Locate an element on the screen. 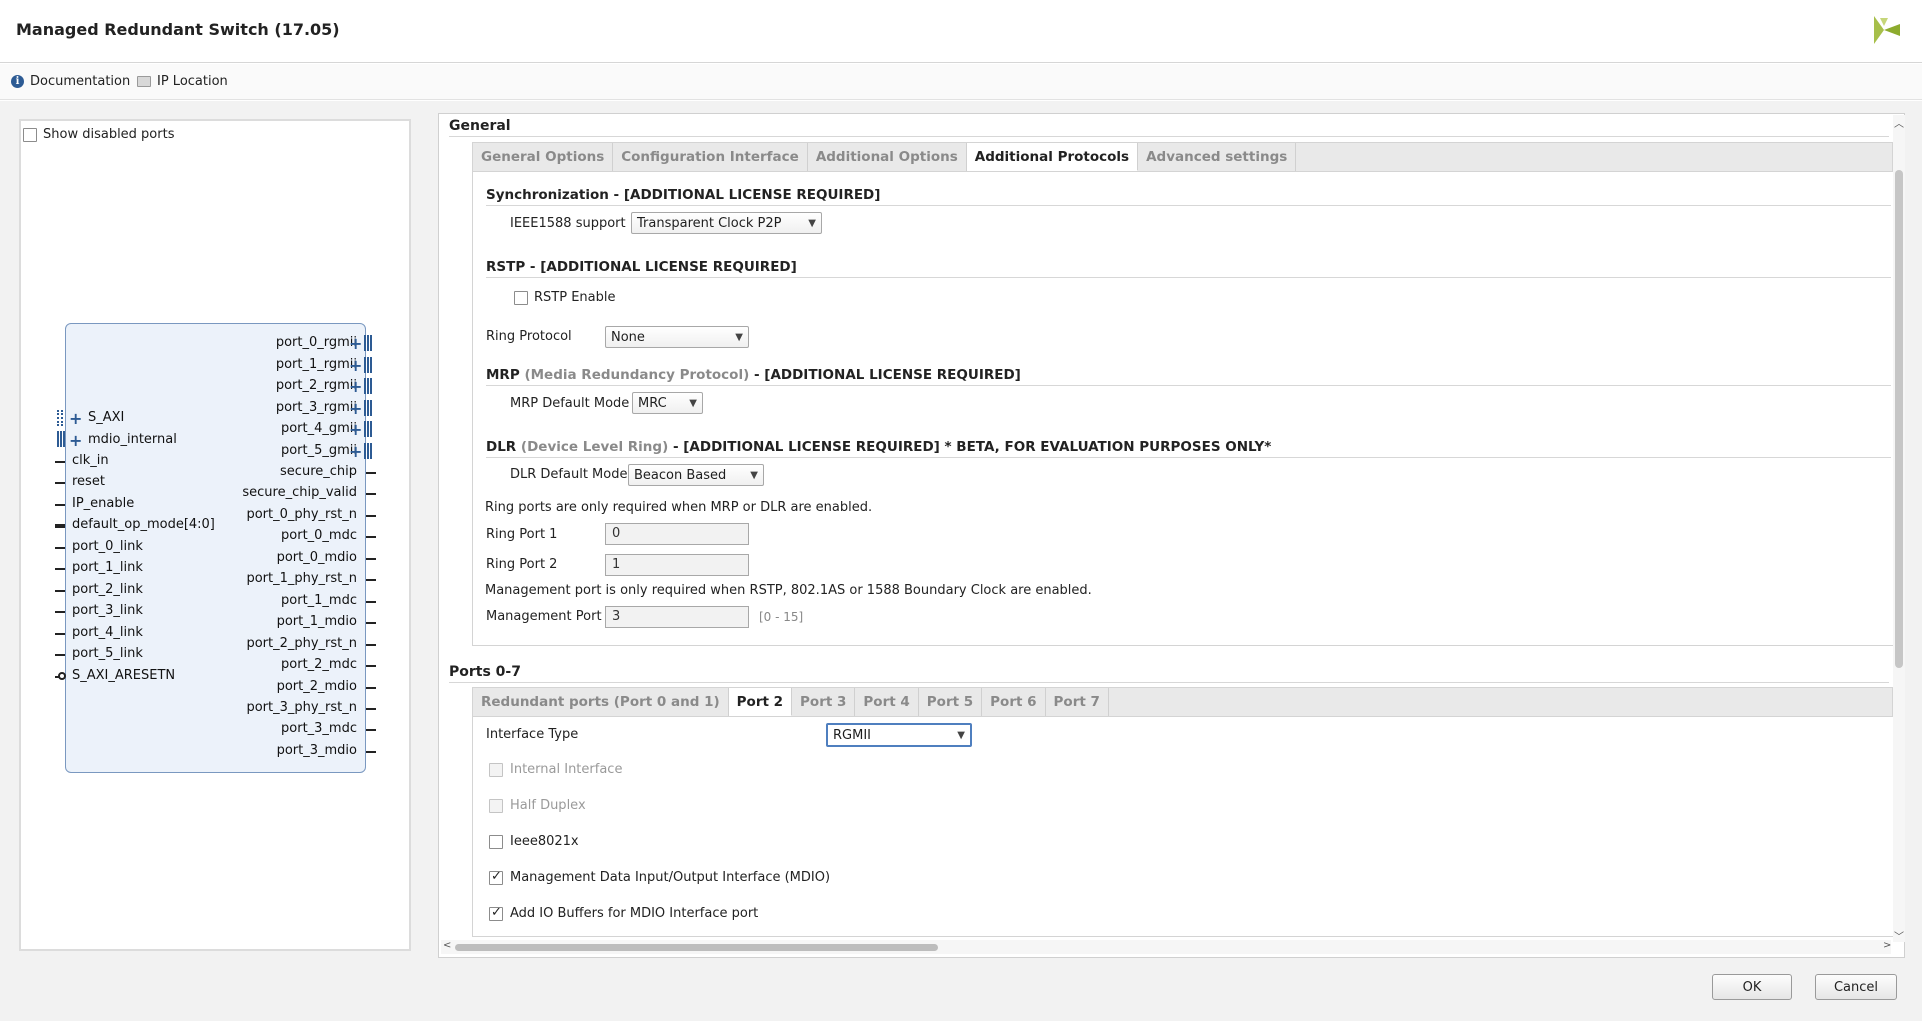  ip-location-link: IP Location is located at coordinates (182, 81).